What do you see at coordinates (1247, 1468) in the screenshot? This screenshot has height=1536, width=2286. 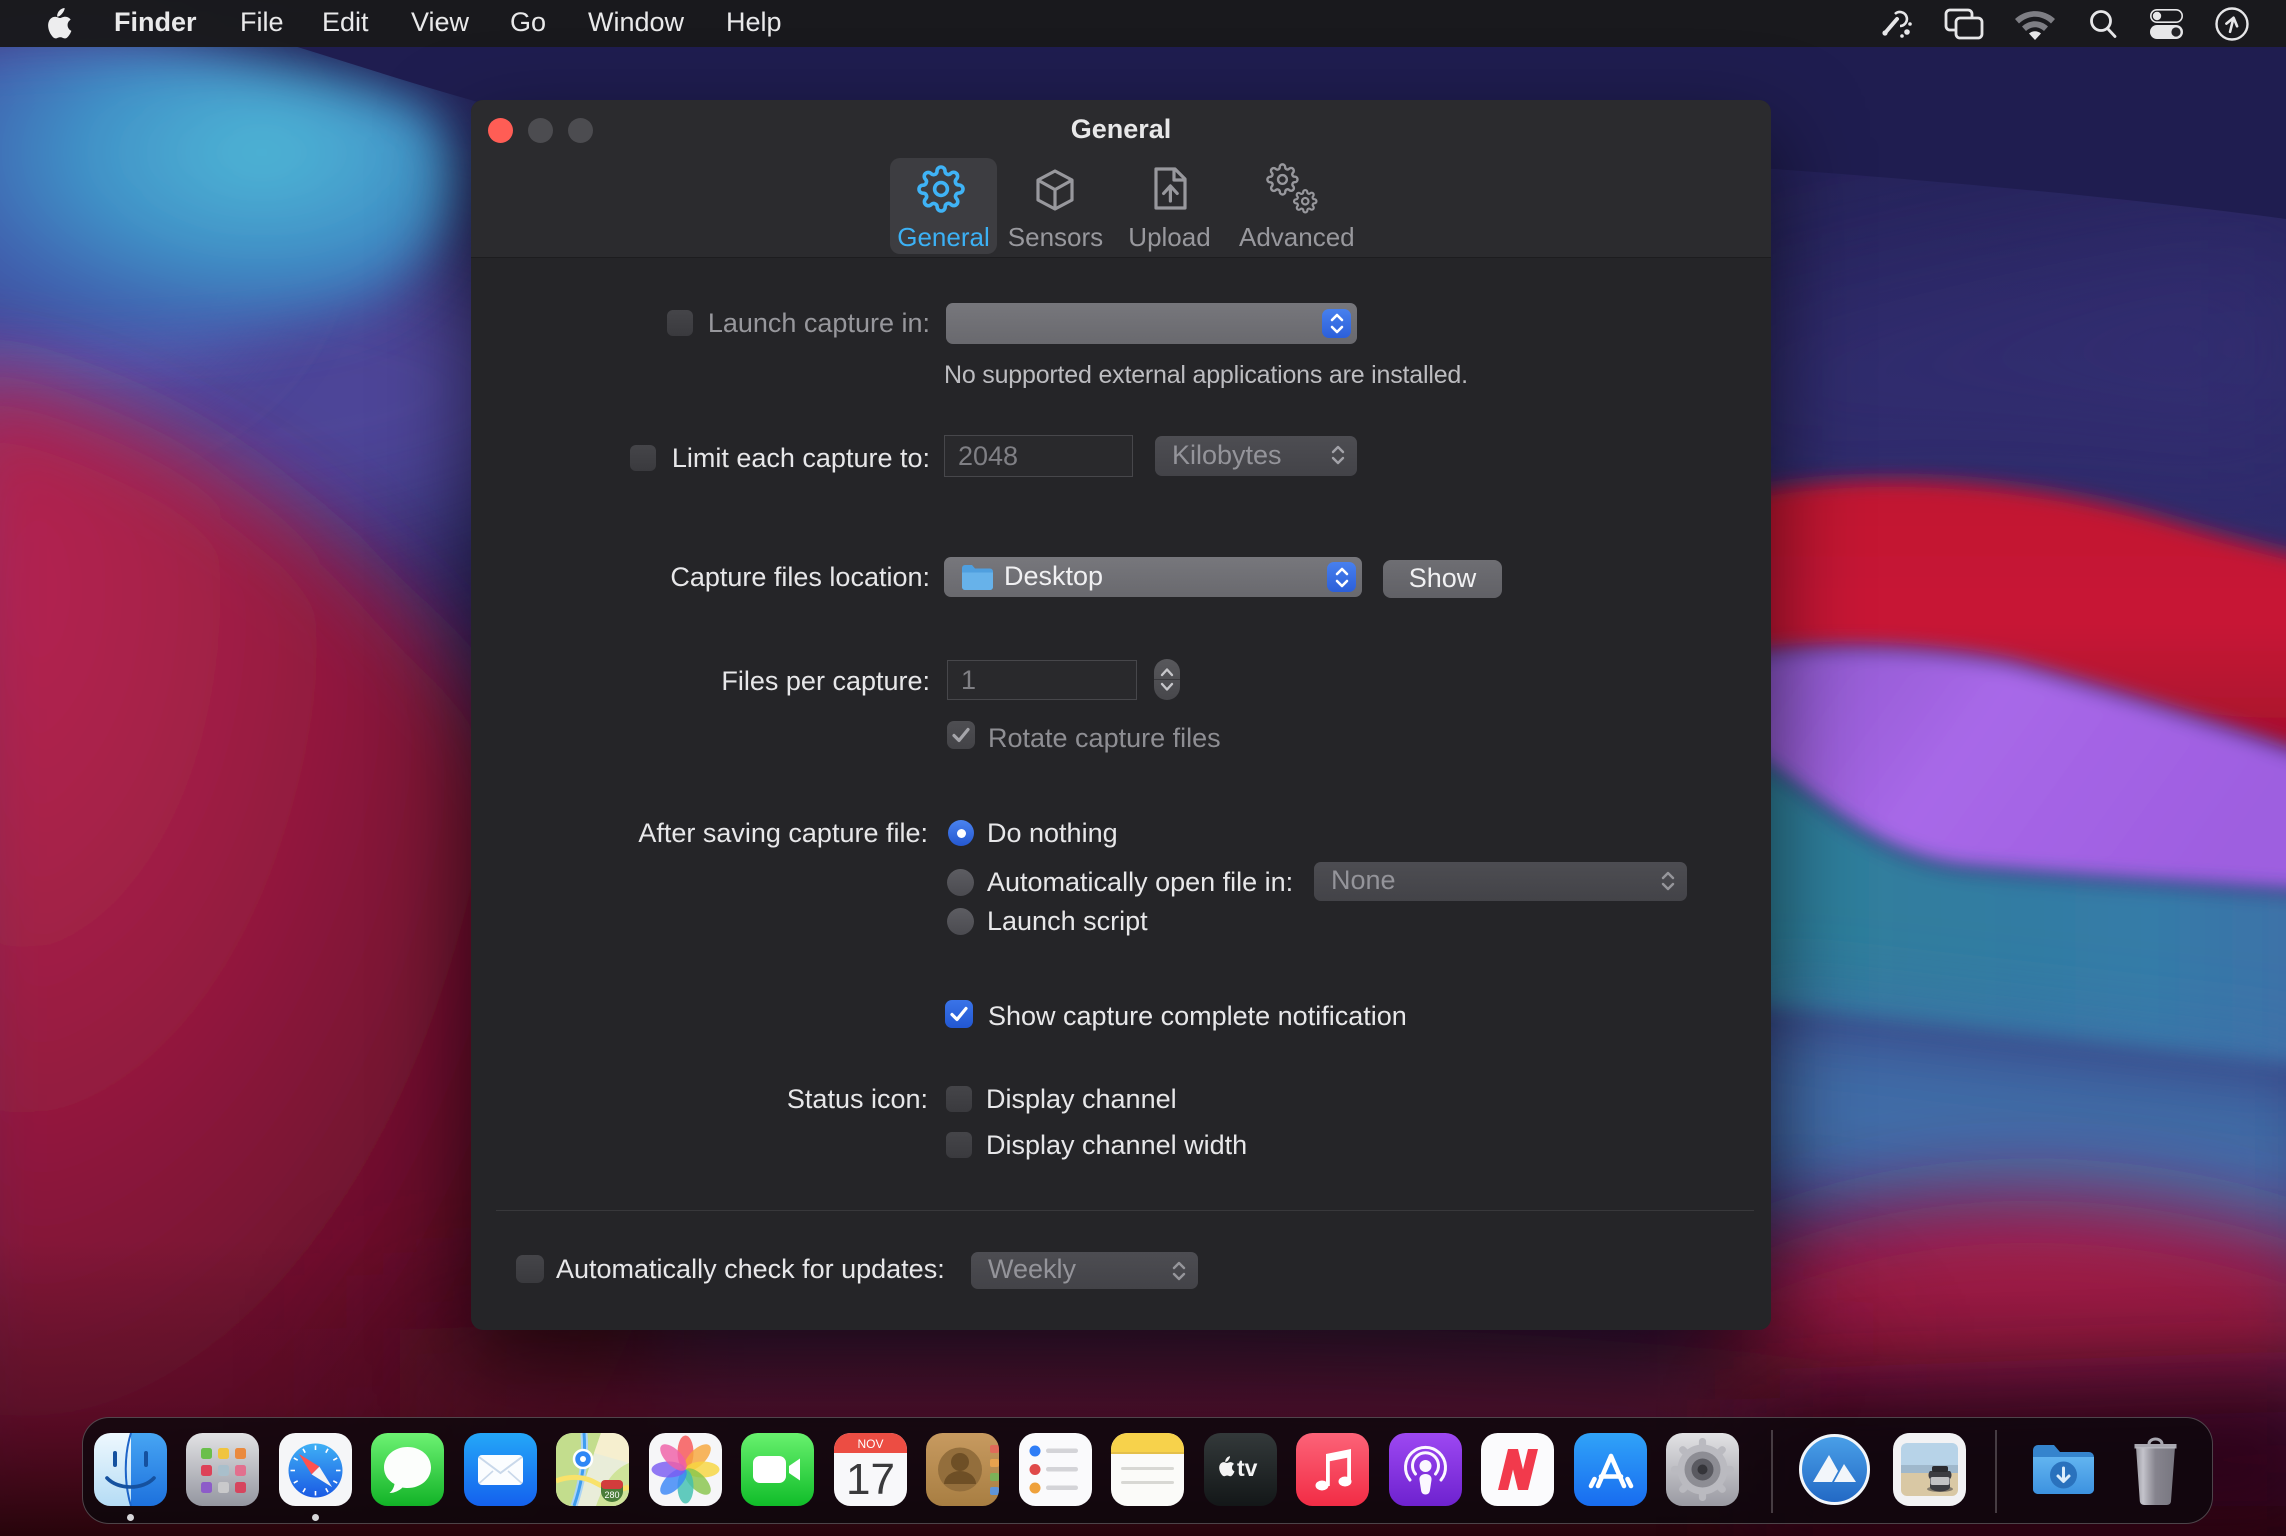 I see `svg-text: tv` at bounding box center [1247, 1468].